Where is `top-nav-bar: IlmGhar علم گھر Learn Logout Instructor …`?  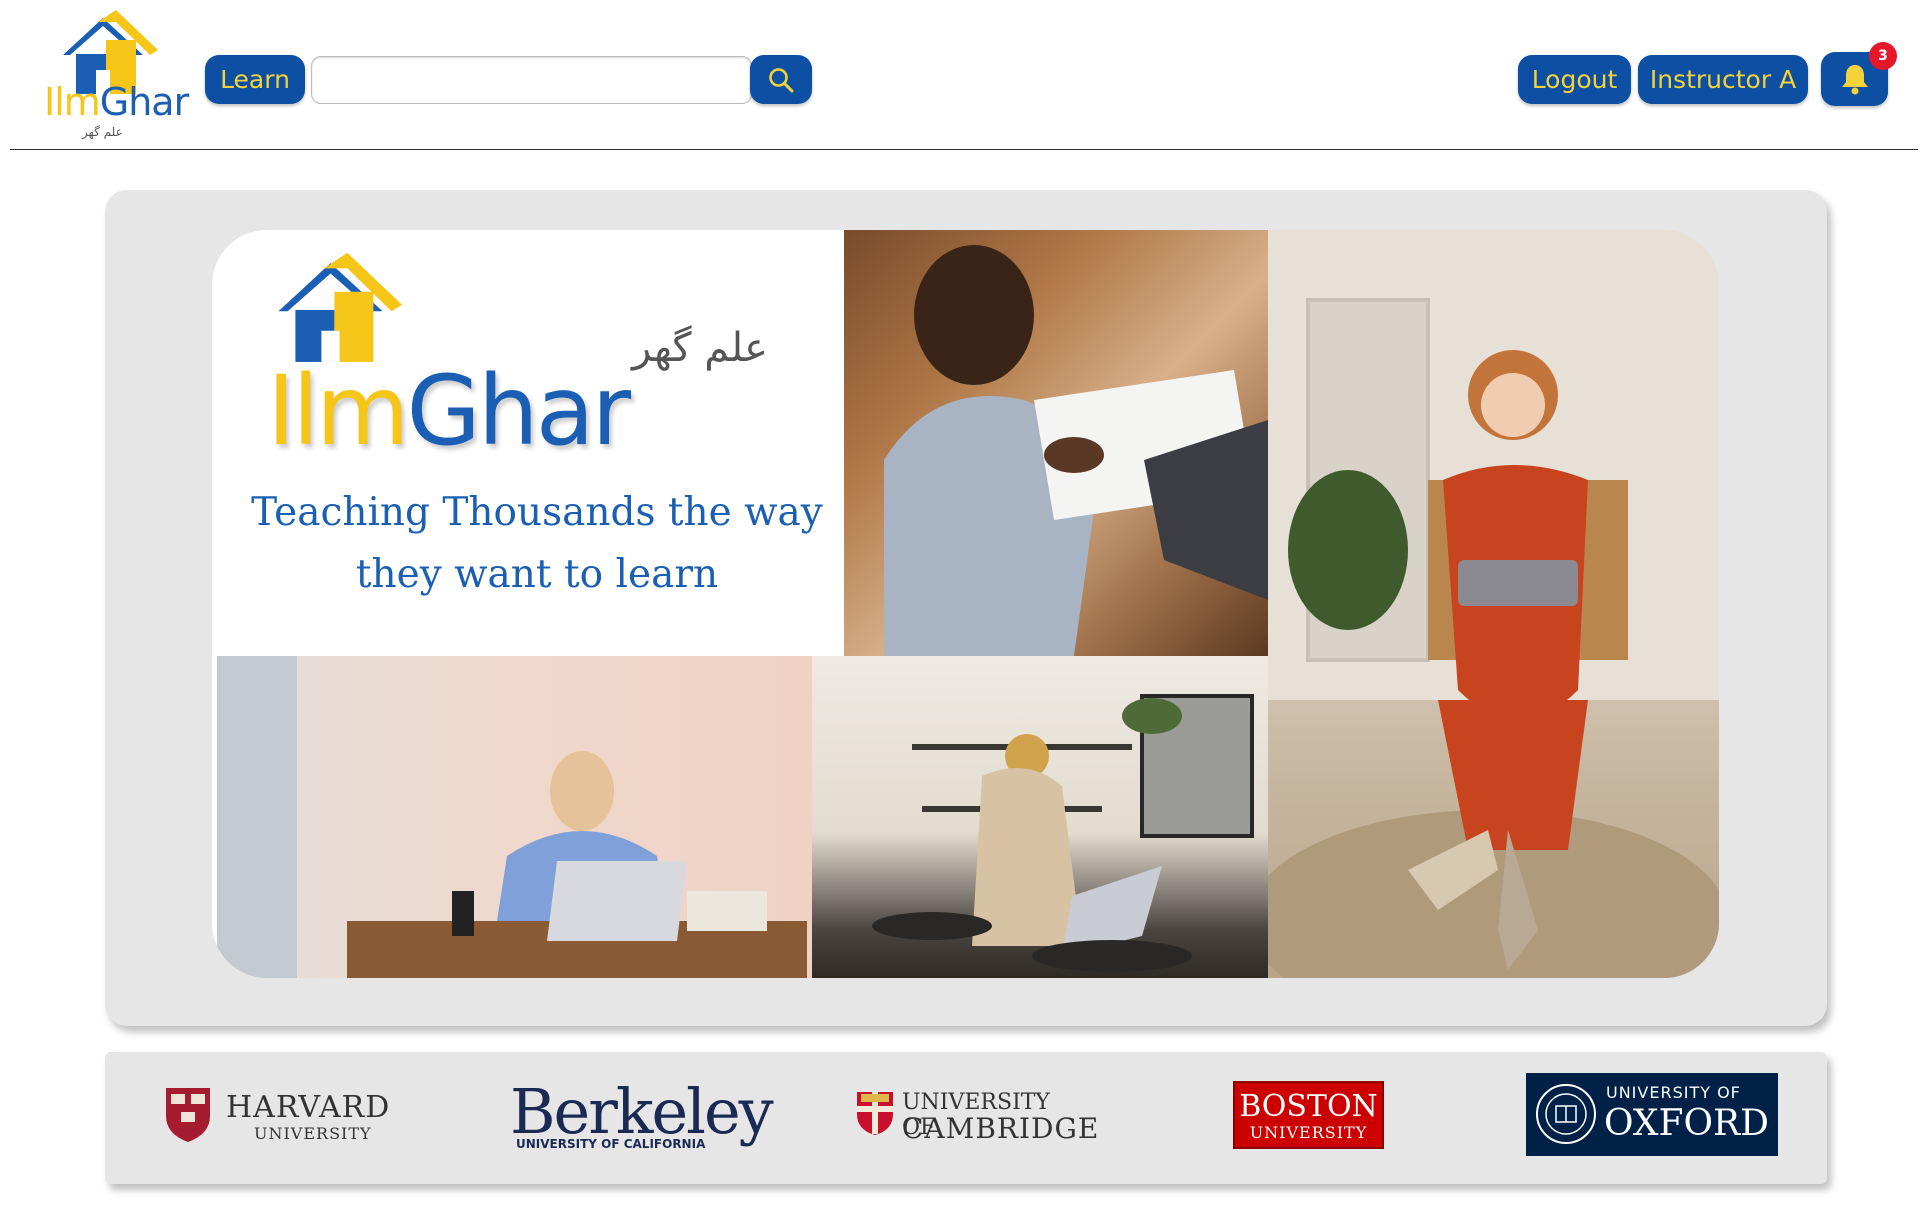 top-nav-bar: IlmGhar علم گھر Learn Logout Instructor … is located at coordinates (960, 75).